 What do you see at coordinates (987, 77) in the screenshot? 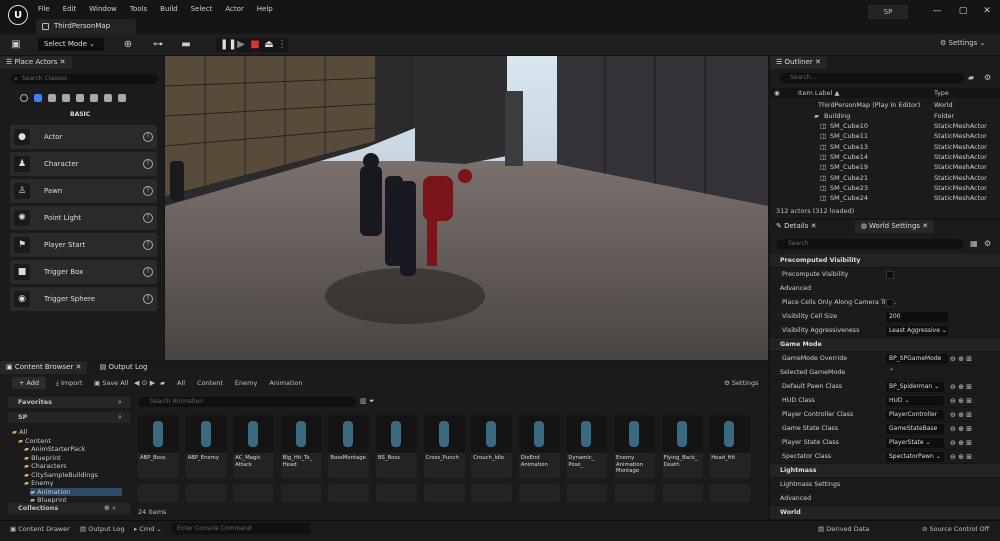
I see `settings-gear-icon: ⚙` at bounding box center [987, 77].